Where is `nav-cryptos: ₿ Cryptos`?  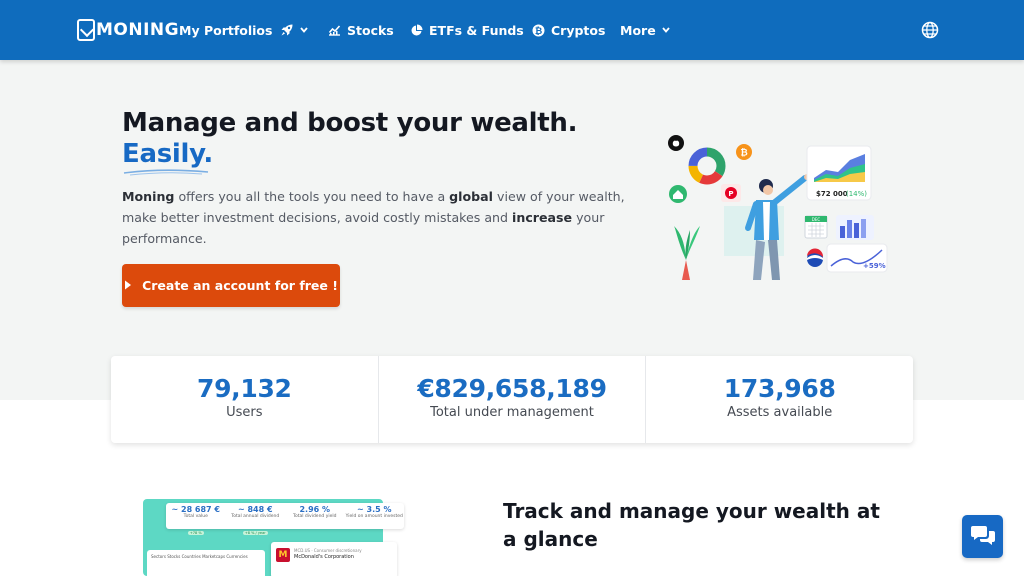 nav-cryptos: ₿ Cryptos is located at coordinates (568, 30).